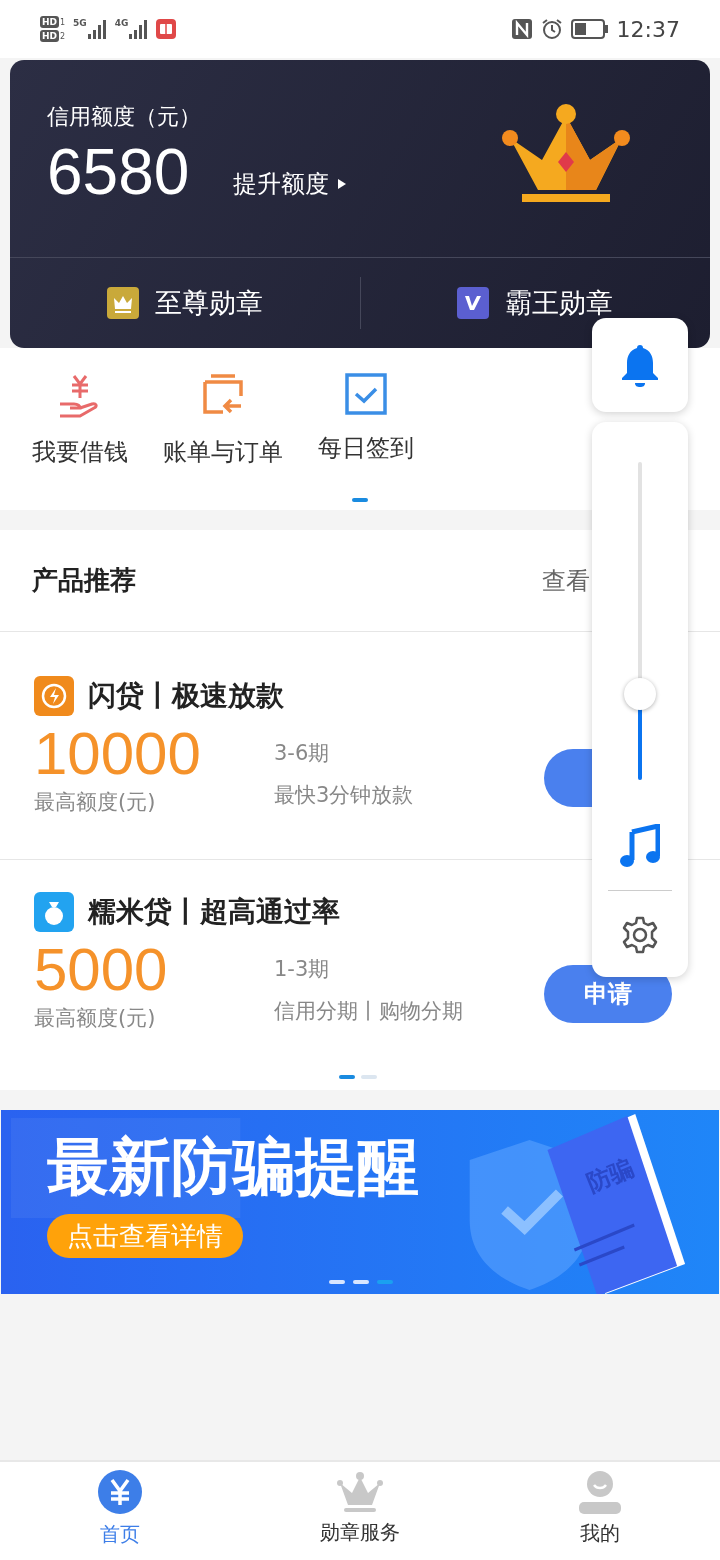 The width and height of the screenshot is (720, 1560). What do you see at coordinates (640, 621) in the screenshot?
I see `volume-slider` at bounding box center [640, 621].